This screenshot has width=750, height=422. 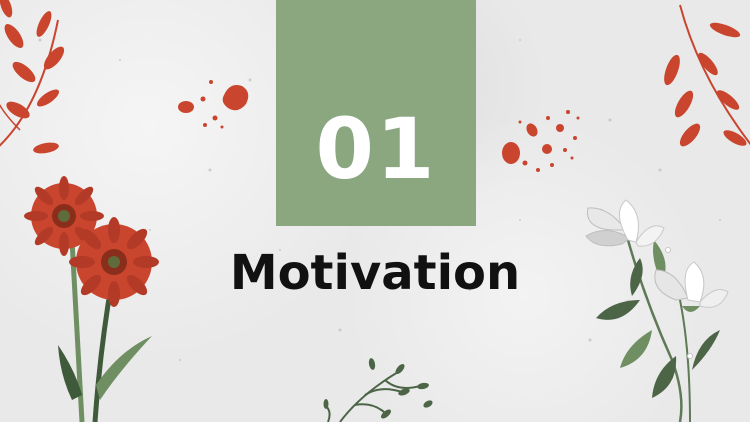 I want to click on red-splatter-right, so click(x=541, y=141).